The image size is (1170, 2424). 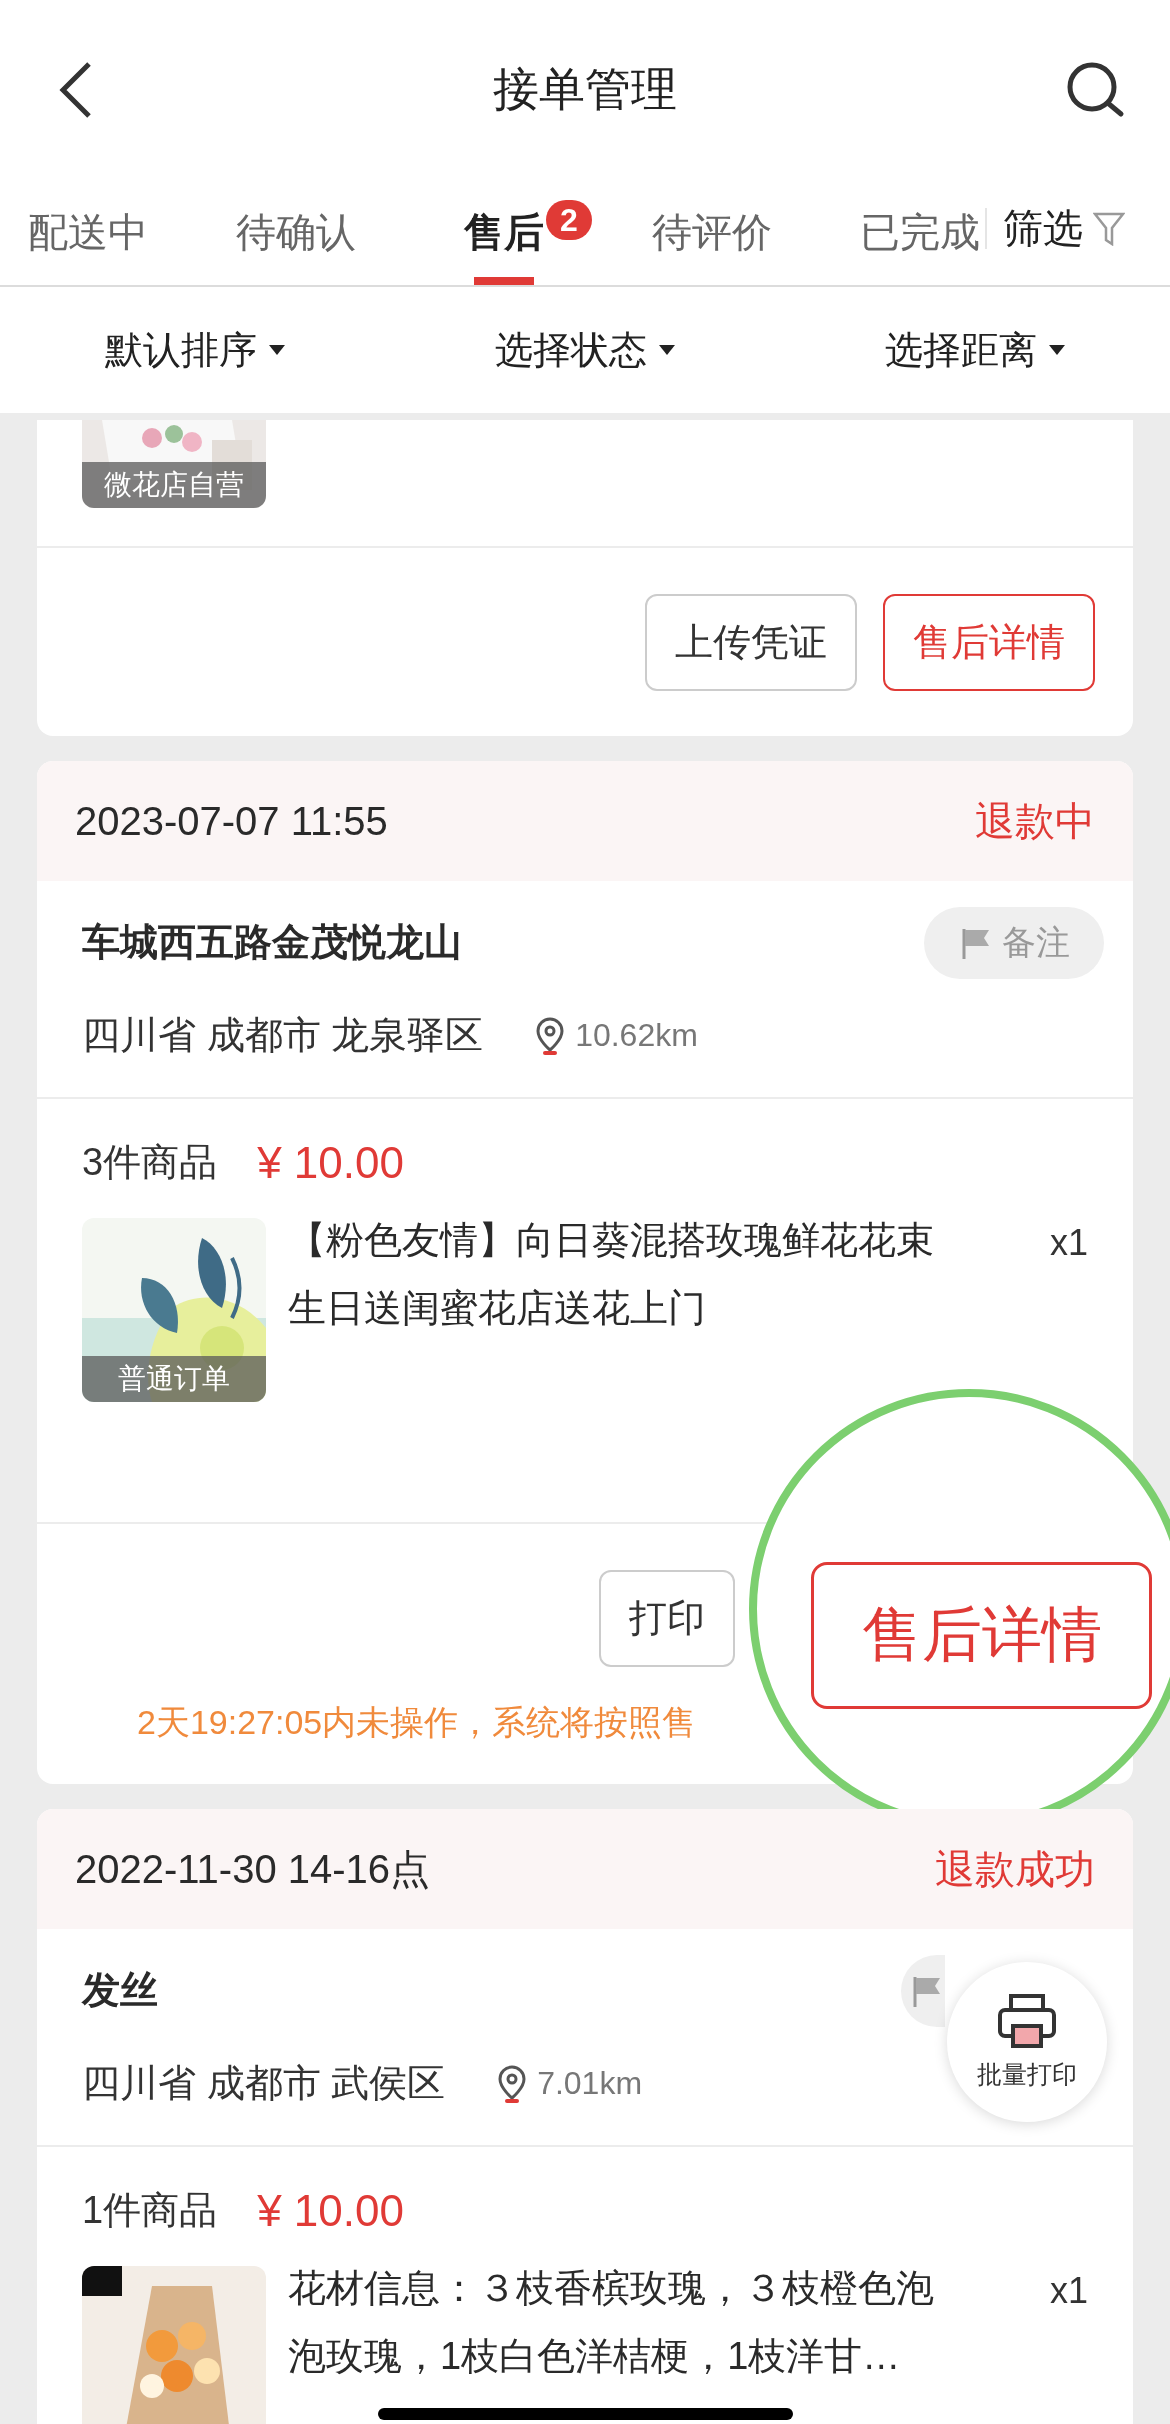 What do you see at coordinates (296, 232) in the screenshot?
I see `status-tab: 待确认` at bounding box center [296, 232].